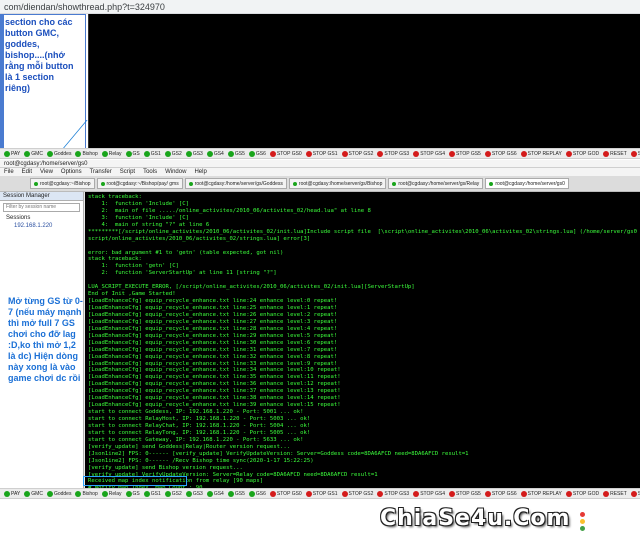 The height and width of the screenshot is (544, 640). Describe the element at coordinates (257, 153) in the screenshot. I see `top-button-11: GS6` at that location.